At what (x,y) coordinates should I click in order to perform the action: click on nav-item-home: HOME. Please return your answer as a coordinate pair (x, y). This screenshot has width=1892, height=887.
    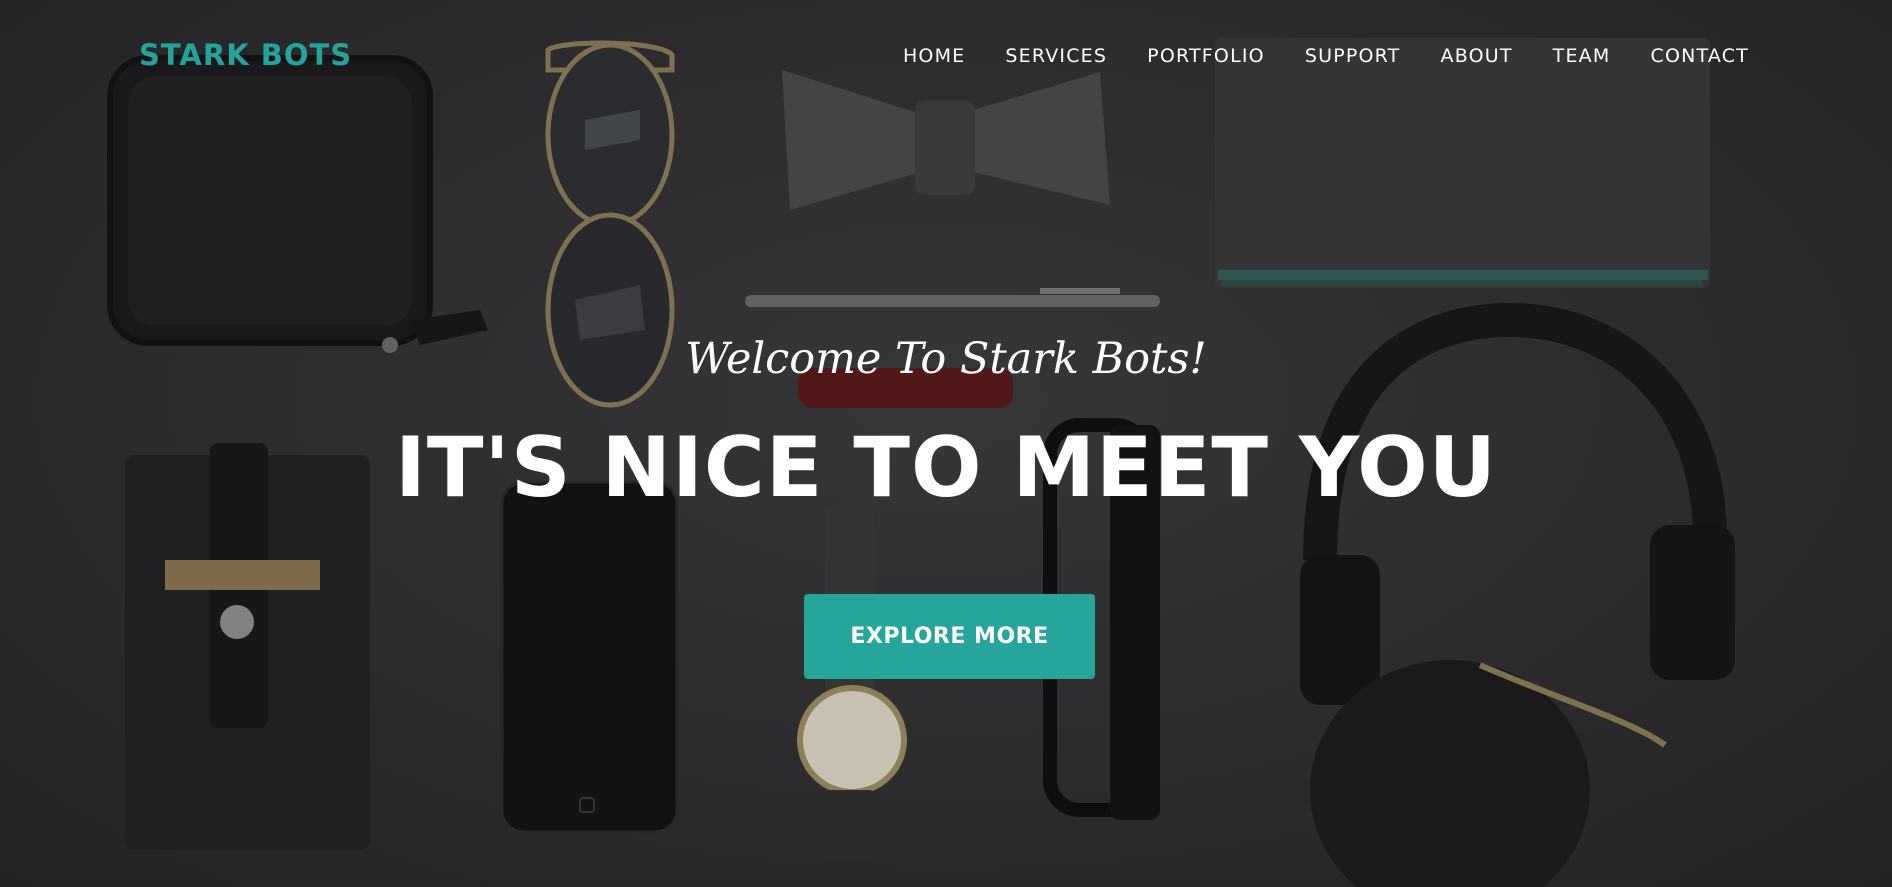
    Looking at the image, I should click on (934, 56).